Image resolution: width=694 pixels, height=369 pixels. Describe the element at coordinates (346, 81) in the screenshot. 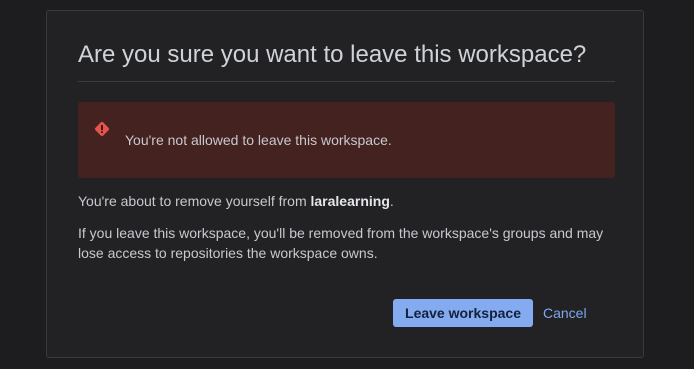

I see `title-divider` at that location.